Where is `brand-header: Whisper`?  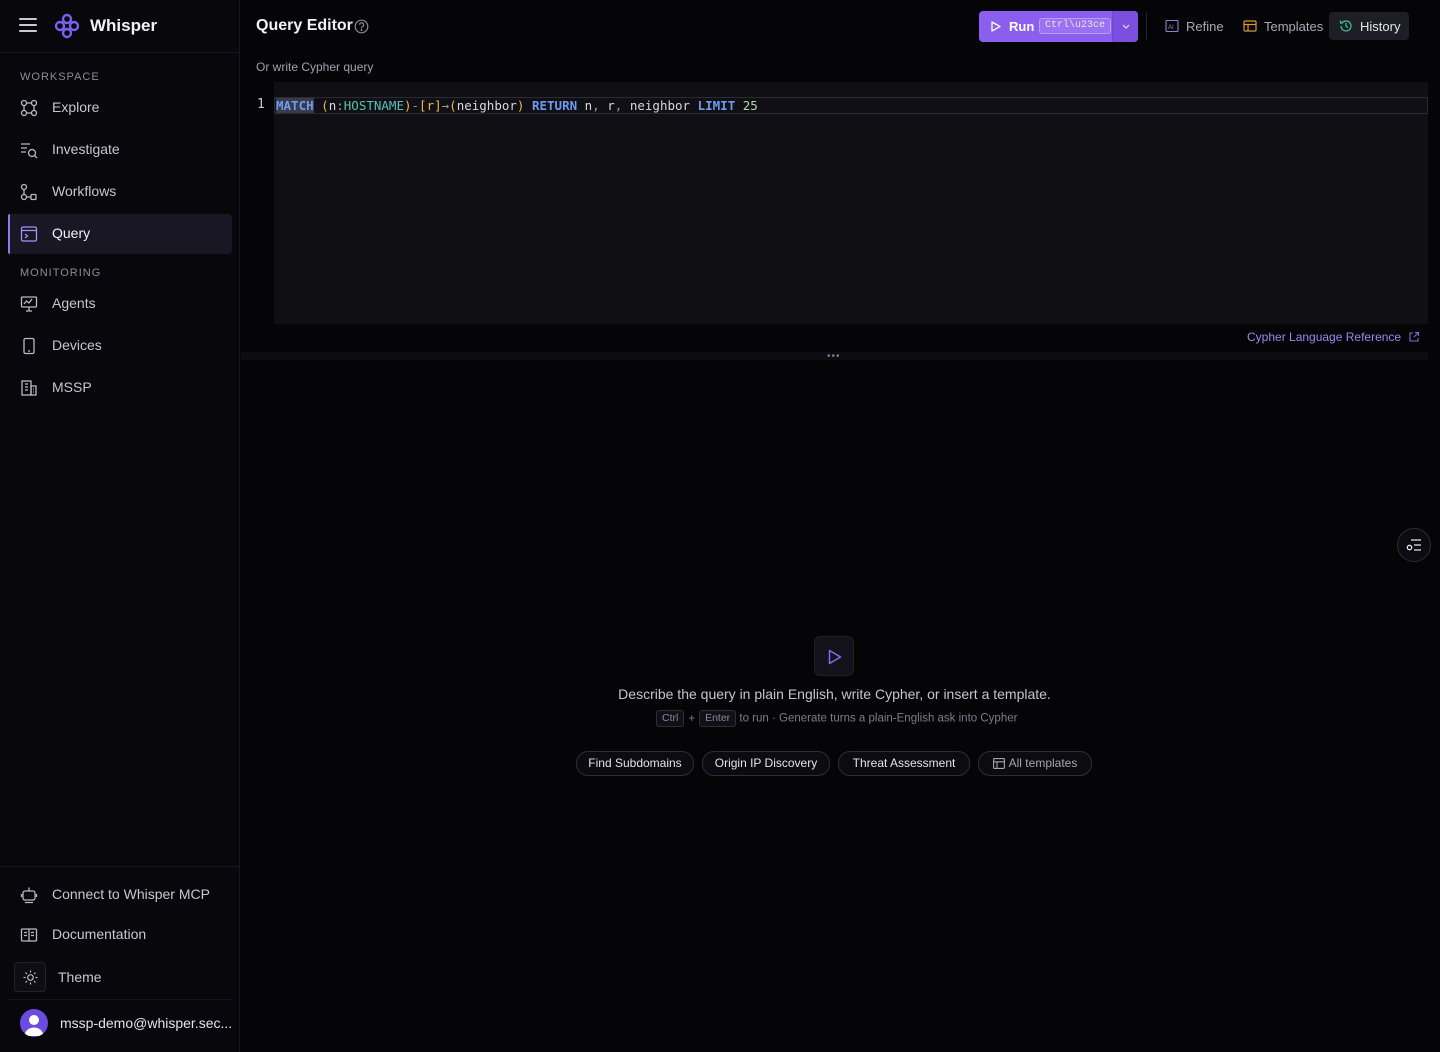 brand-header: Whisper is located at coordinates (120, 26).